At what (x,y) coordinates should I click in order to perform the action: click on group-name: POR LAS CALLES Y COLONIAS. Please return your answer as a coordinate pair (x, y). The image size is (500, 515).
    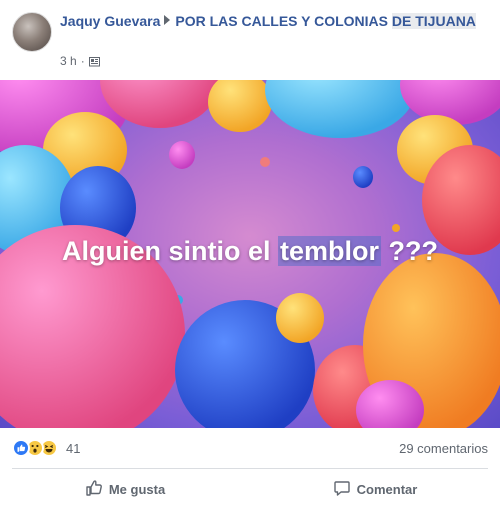
    Looking at the image, I should click on (281, 21).